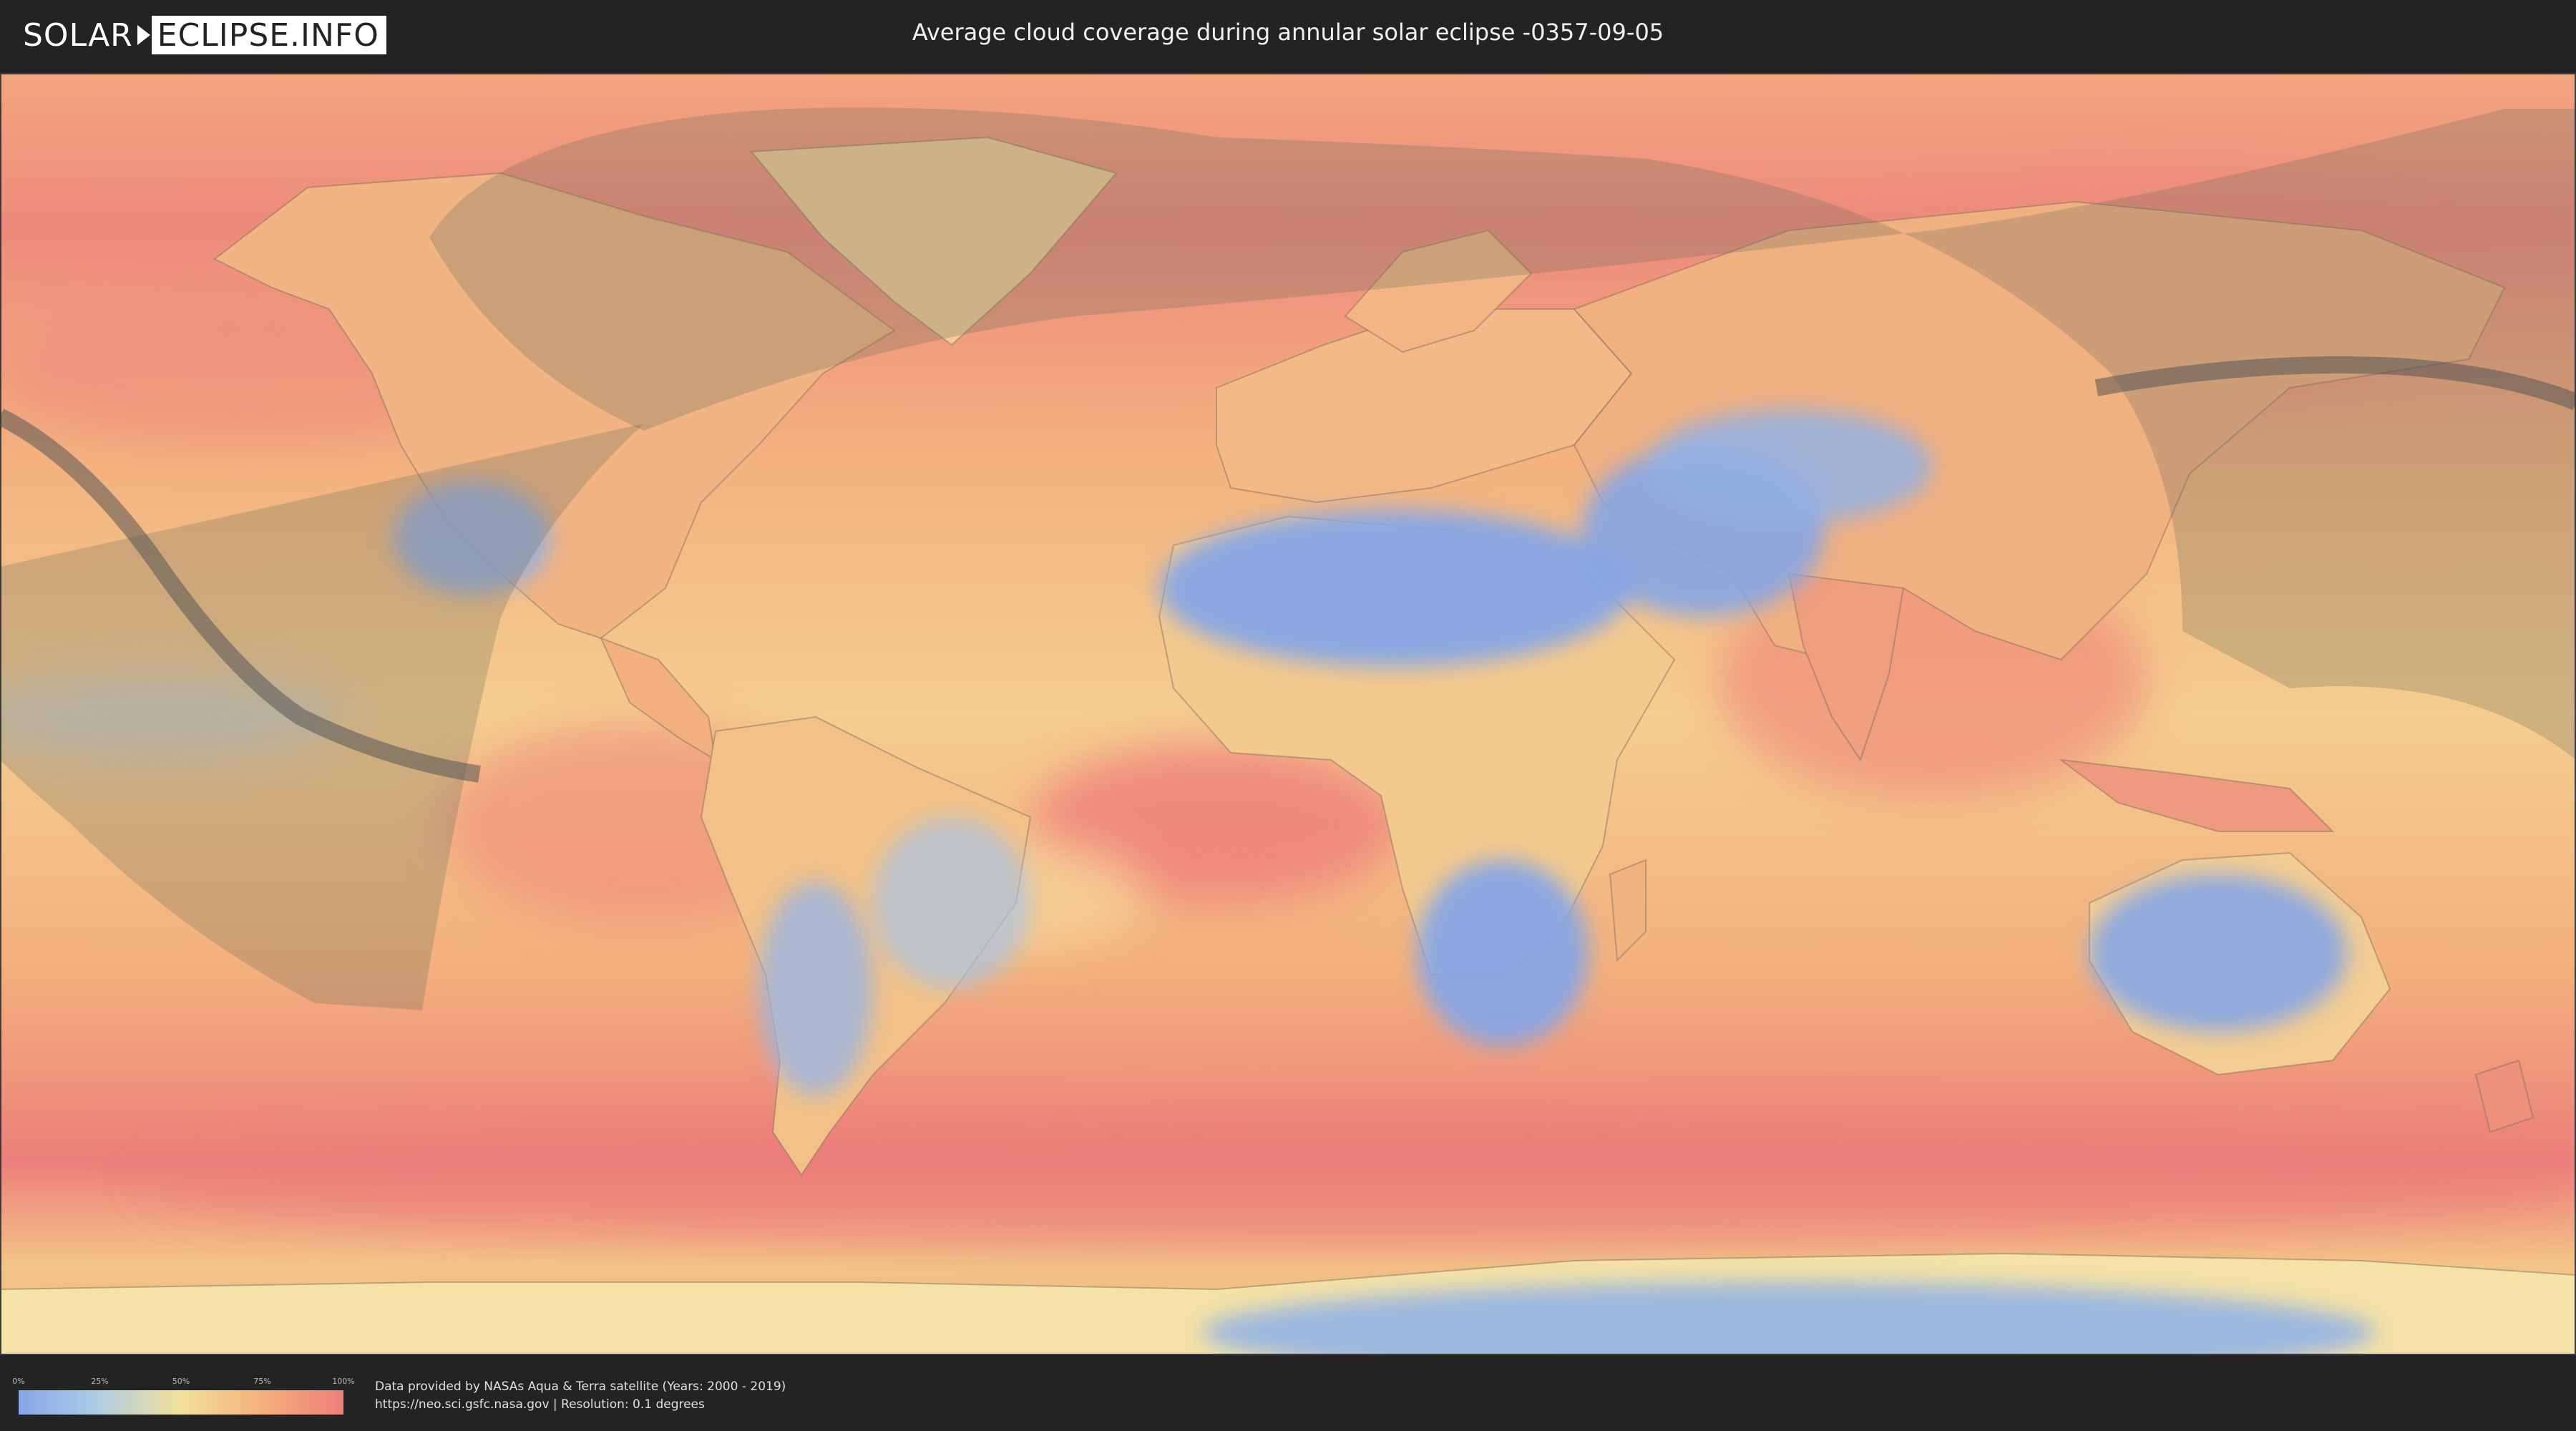 The height and width of the screenshot is (1431, 2576). I want to click on legend-tick-50: 50%, so click(181, 1382).